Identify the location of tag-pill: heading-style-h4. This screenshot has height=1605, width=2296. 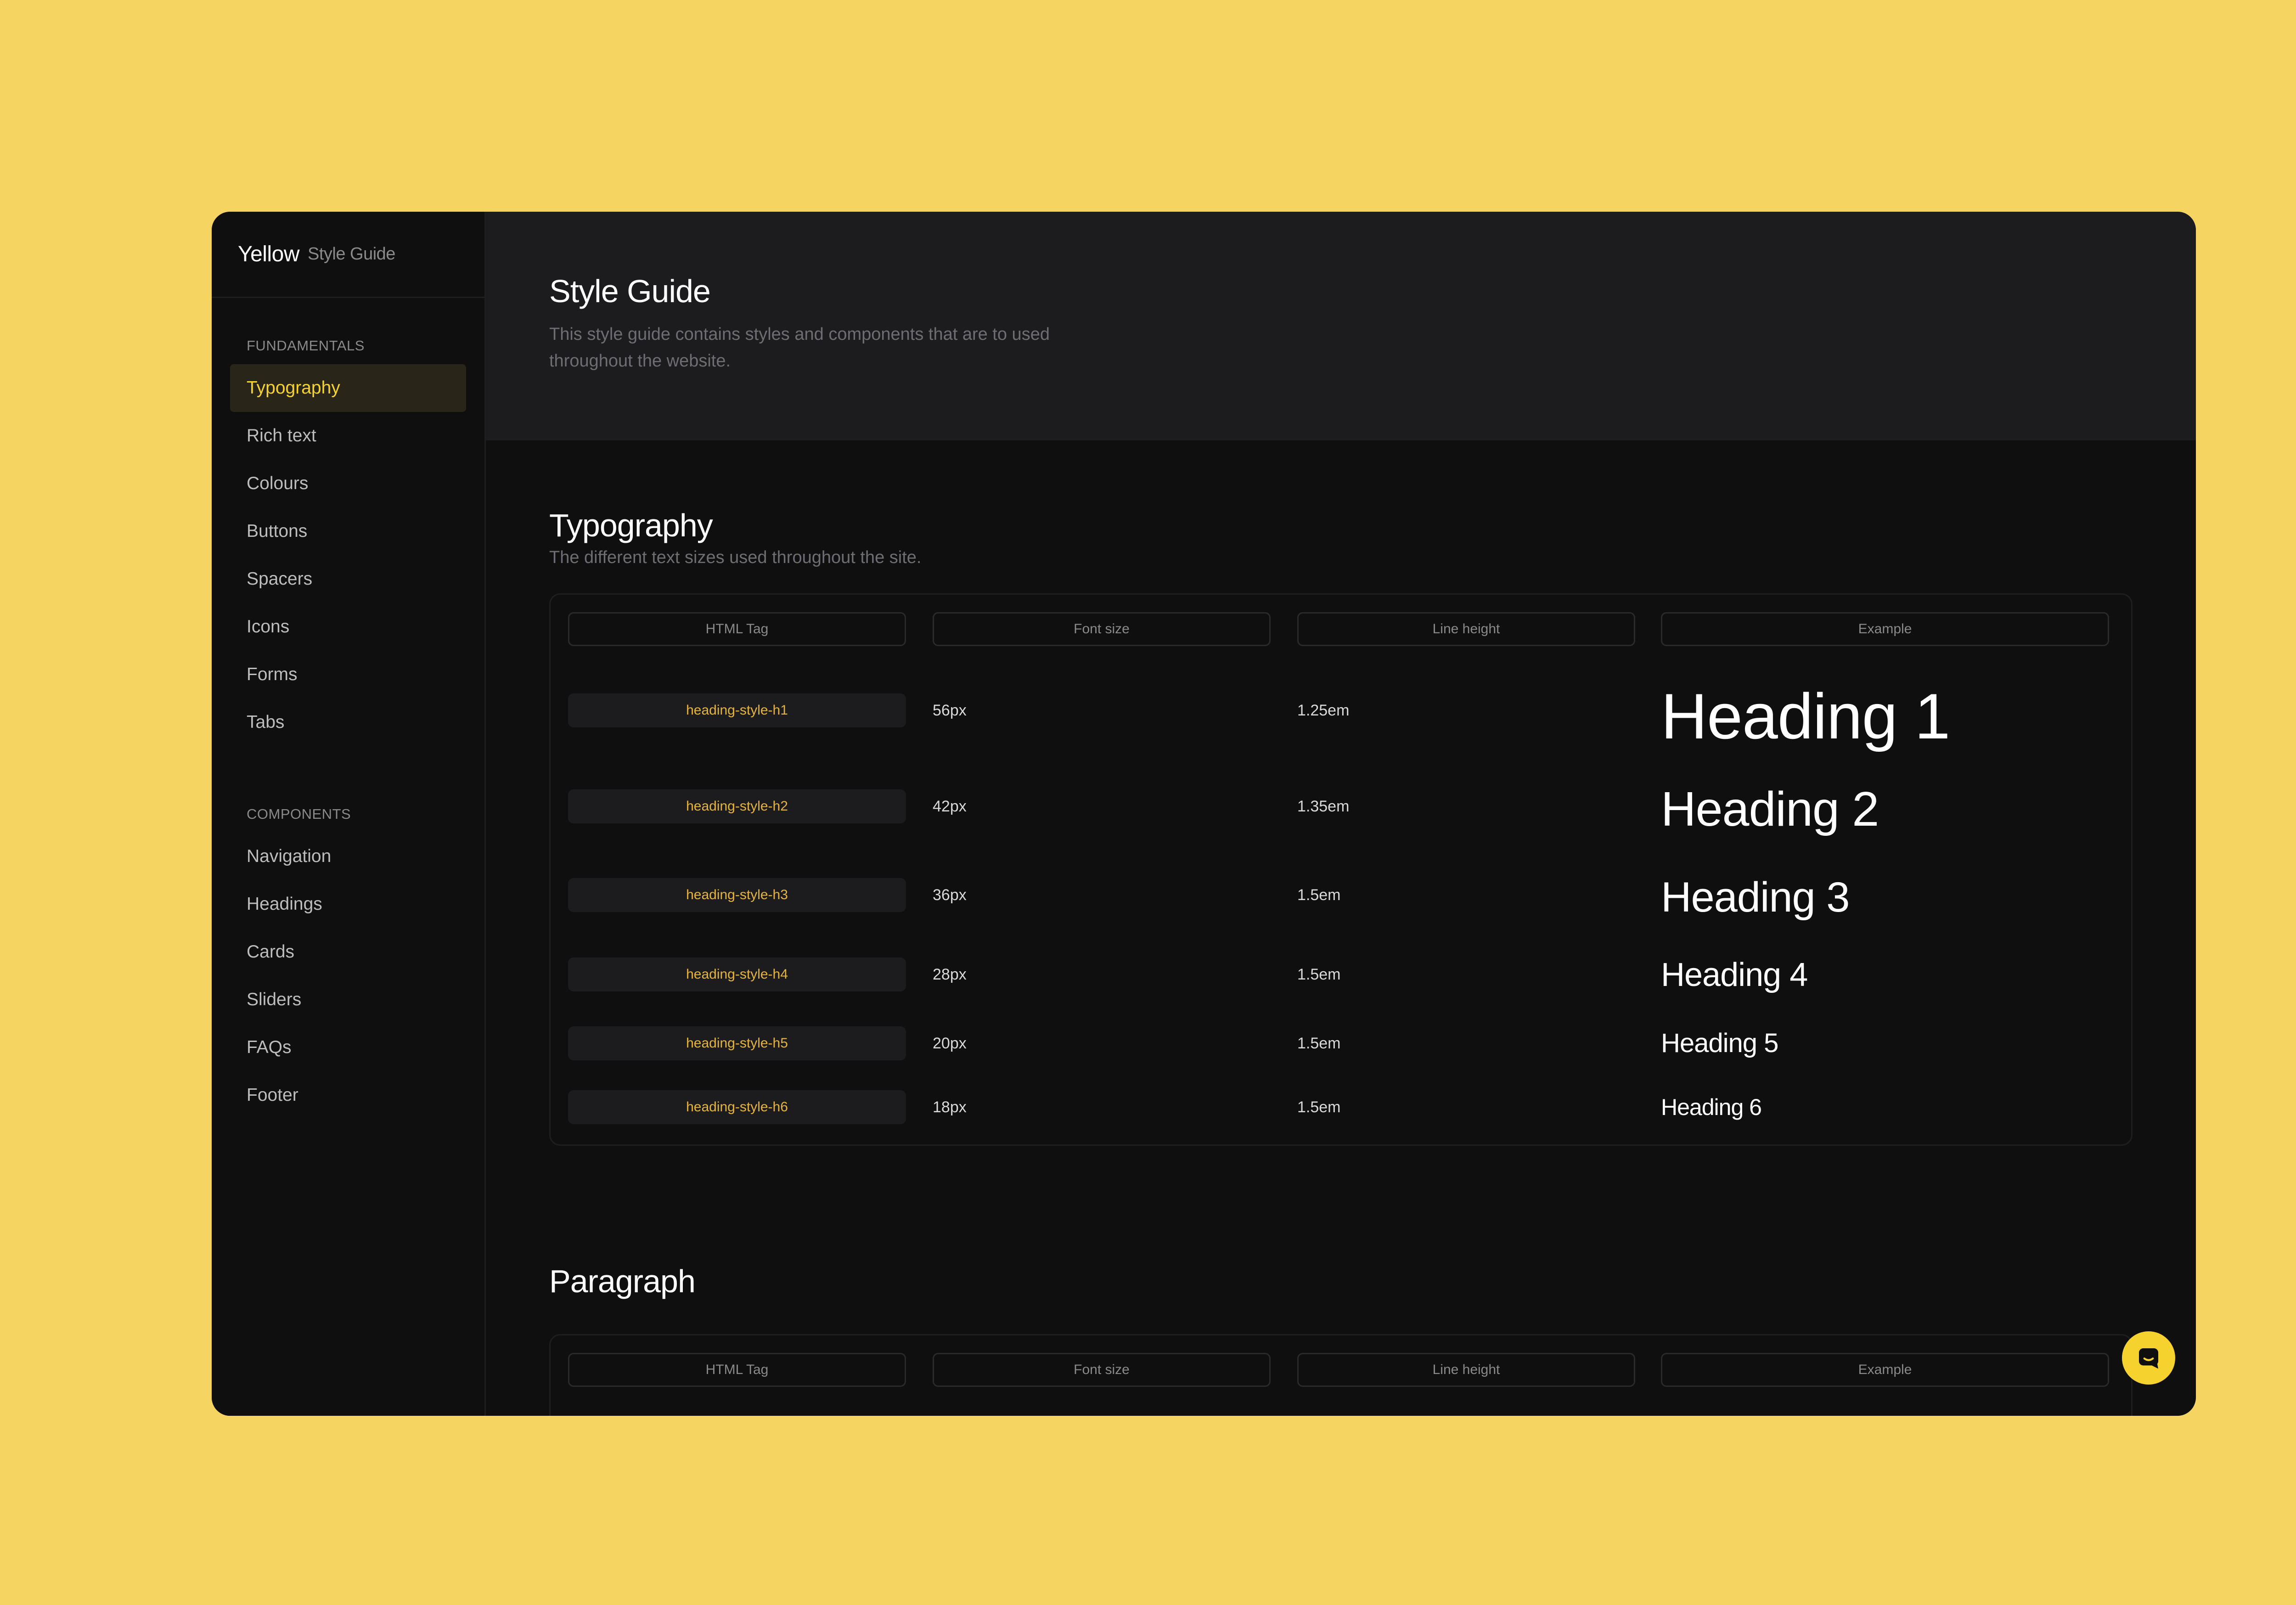
(737, 974).